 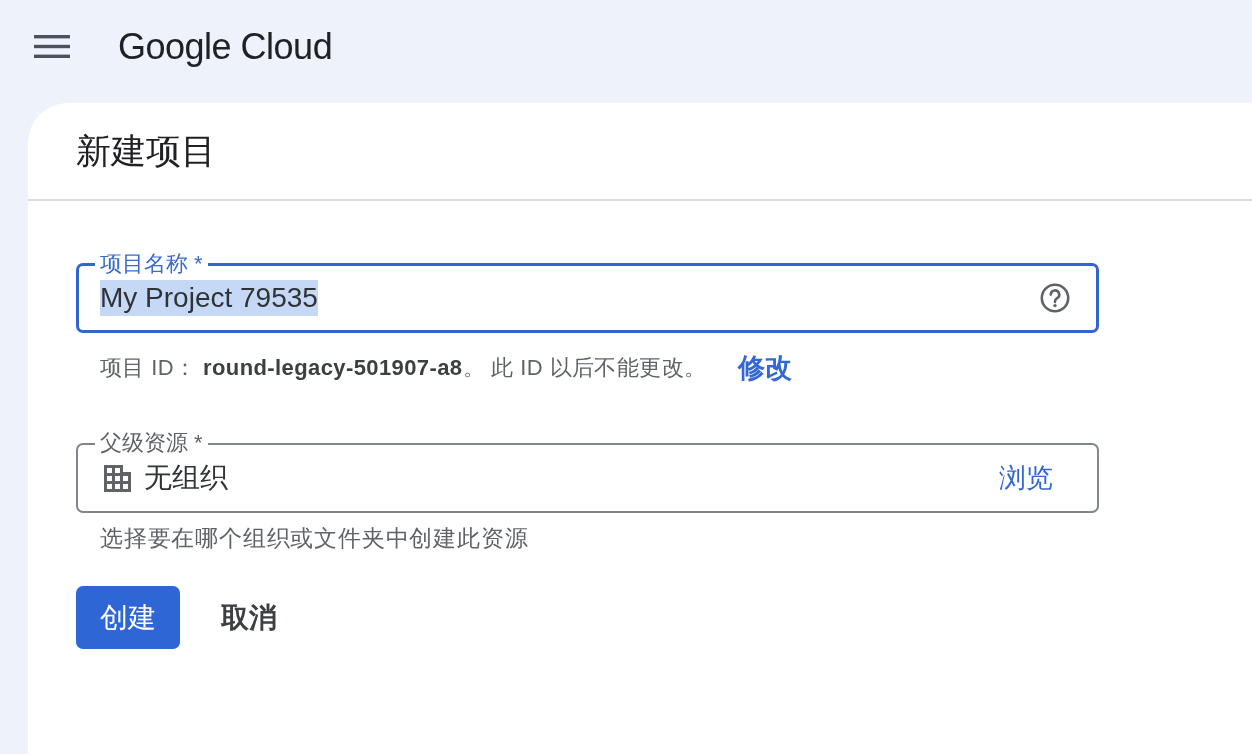 What do you see at coordinates (765, 368) in the screenshot?
I see `edit-link: 修改` at bounding box center [765, 368].